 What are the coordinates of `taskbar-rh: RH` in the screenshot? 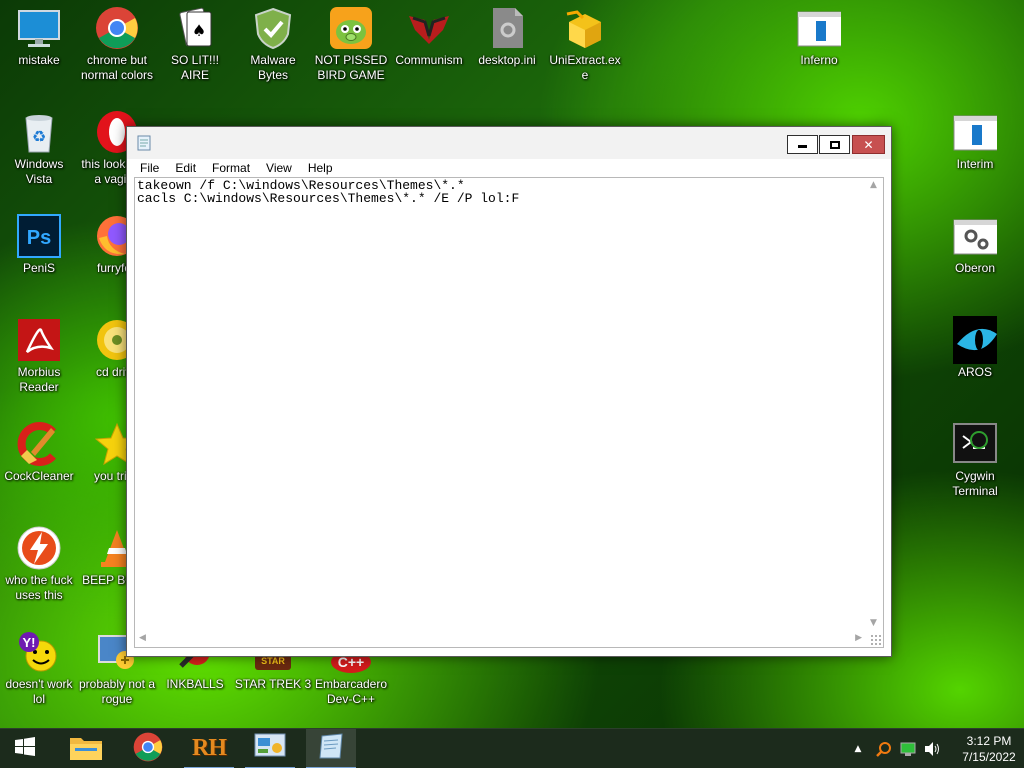 It's located at (209, 748).